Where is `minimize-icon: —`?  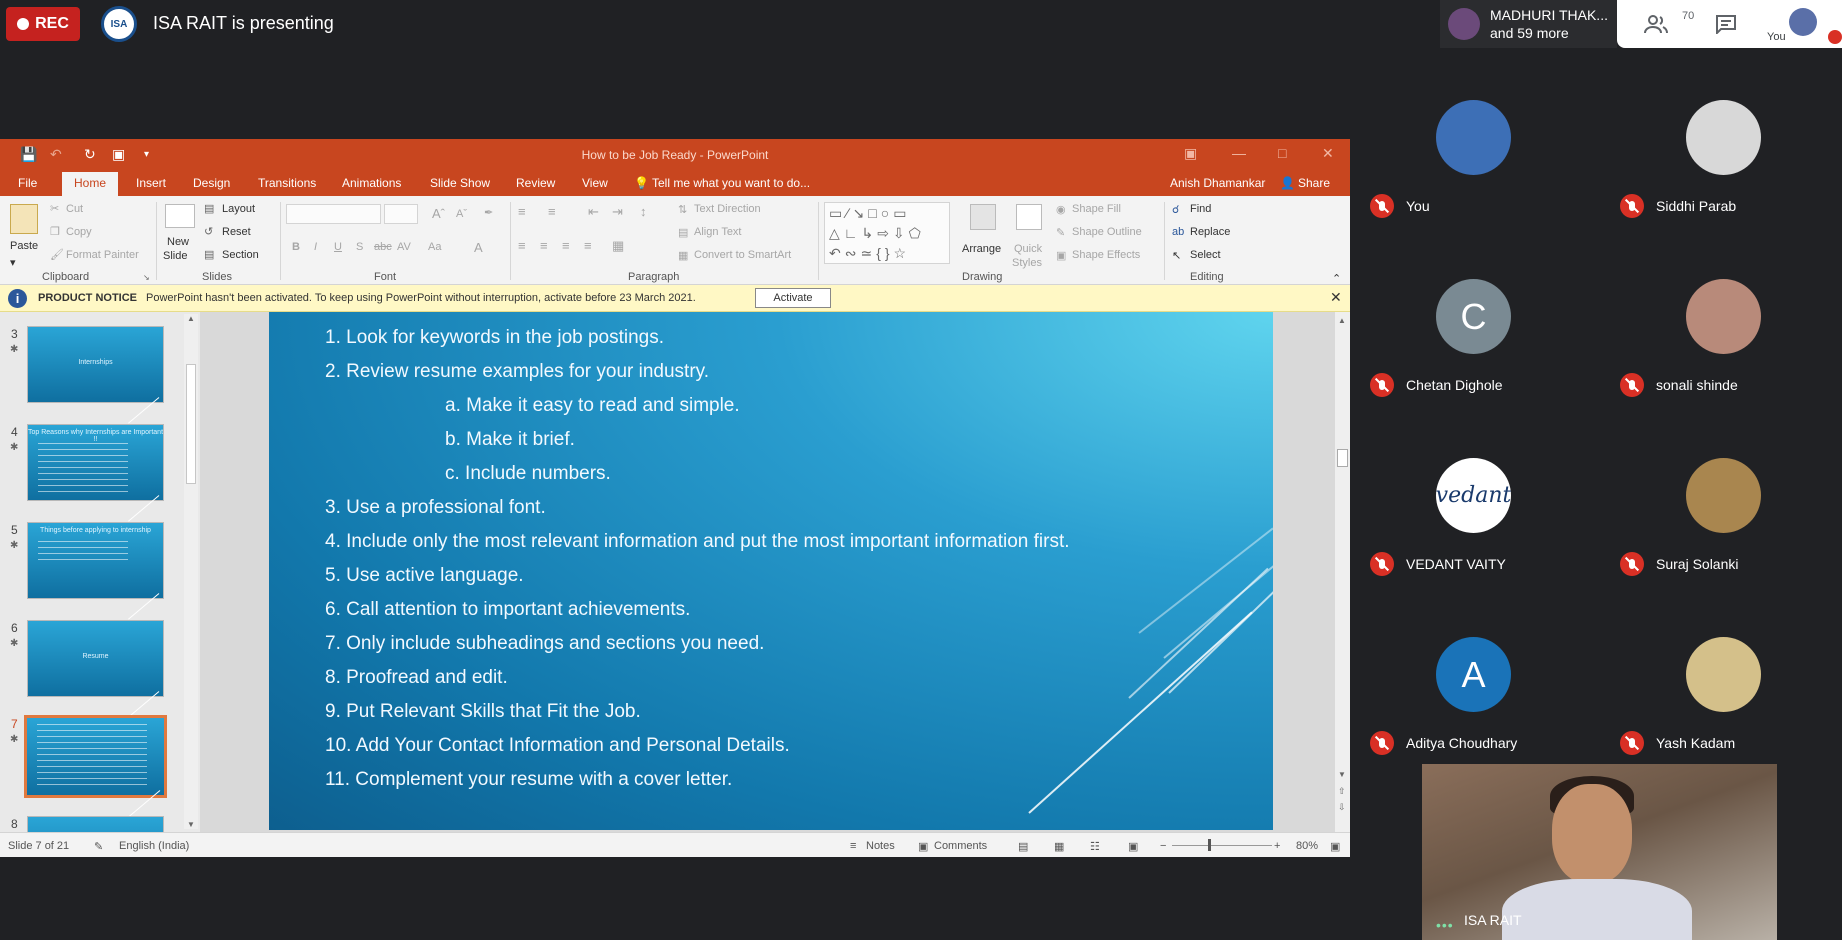
minimize-icon: — is located at coordinates (1239, 153).